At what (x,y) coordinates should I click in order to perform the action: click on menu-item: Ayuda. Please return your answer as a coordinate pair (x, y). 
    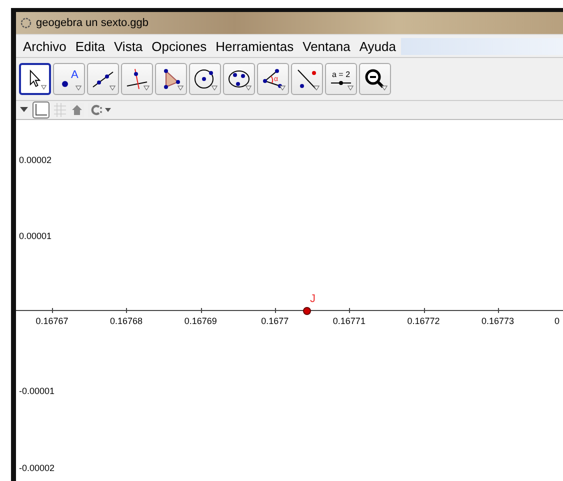
    Looking at the image, I should click on (378, 46).